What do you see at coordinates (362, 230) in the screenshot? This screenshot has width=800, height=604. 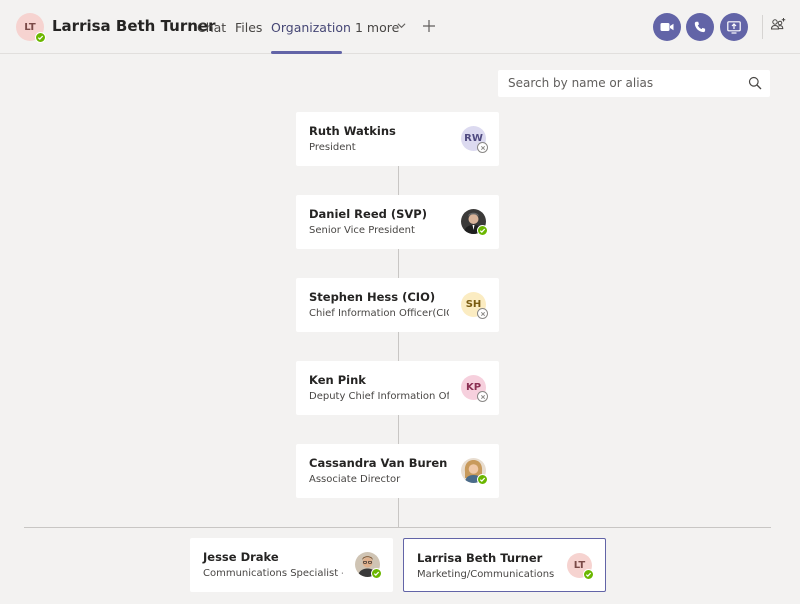 I see `person-role: Senior Vice President` at bounding box center [362, 230].